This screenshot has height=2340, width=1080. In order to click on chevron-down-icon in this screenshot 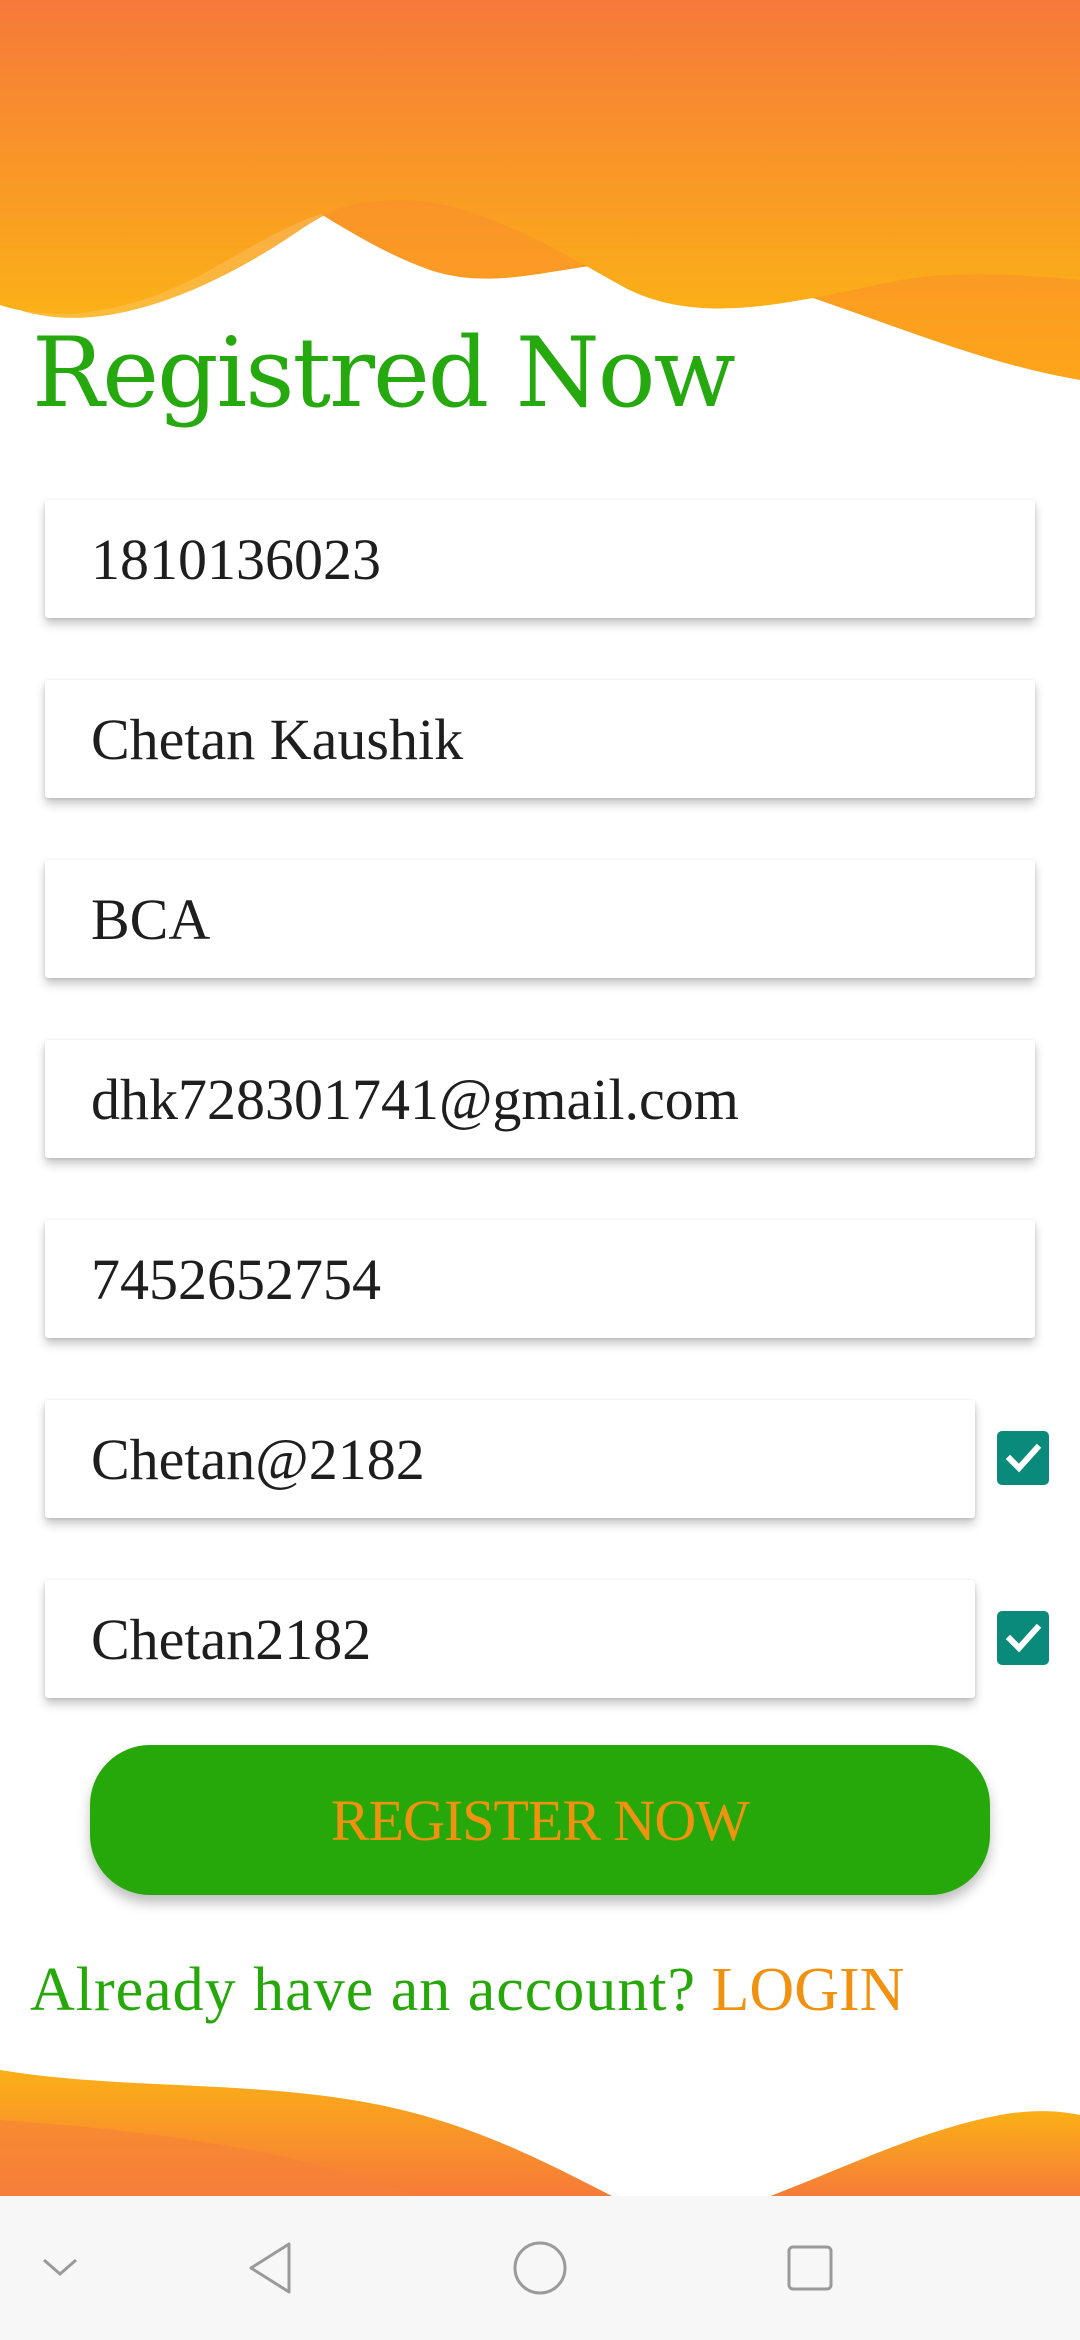, I will do `click(60, 2267)`.